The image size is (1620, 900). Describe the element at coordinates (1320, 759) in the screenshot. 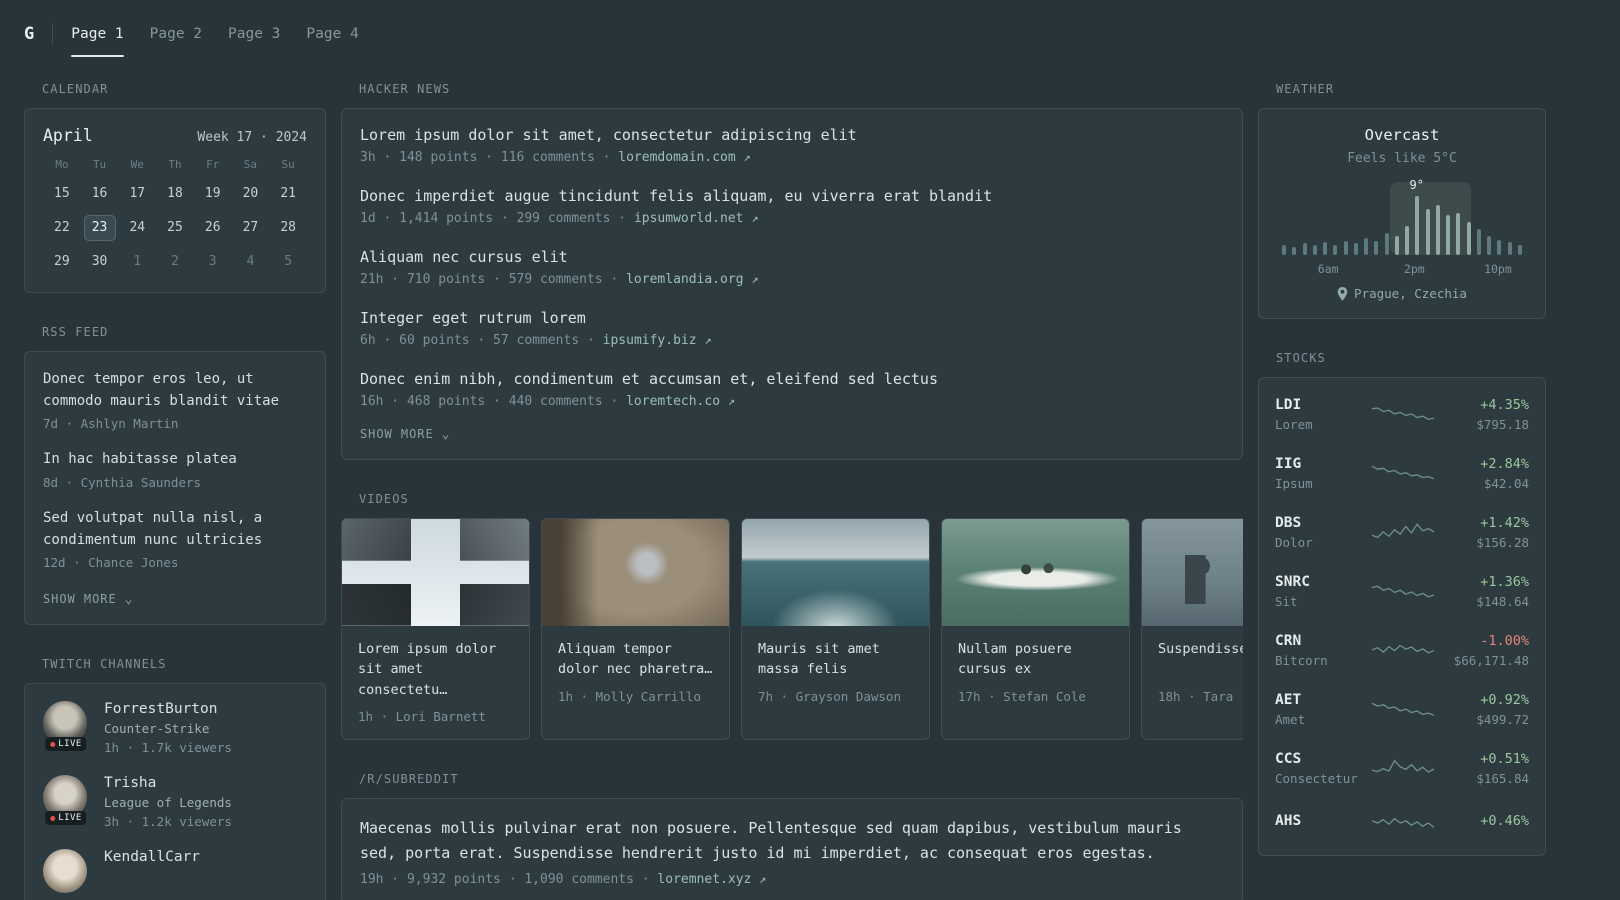

I see `stock-symbol: CCS` at that location.